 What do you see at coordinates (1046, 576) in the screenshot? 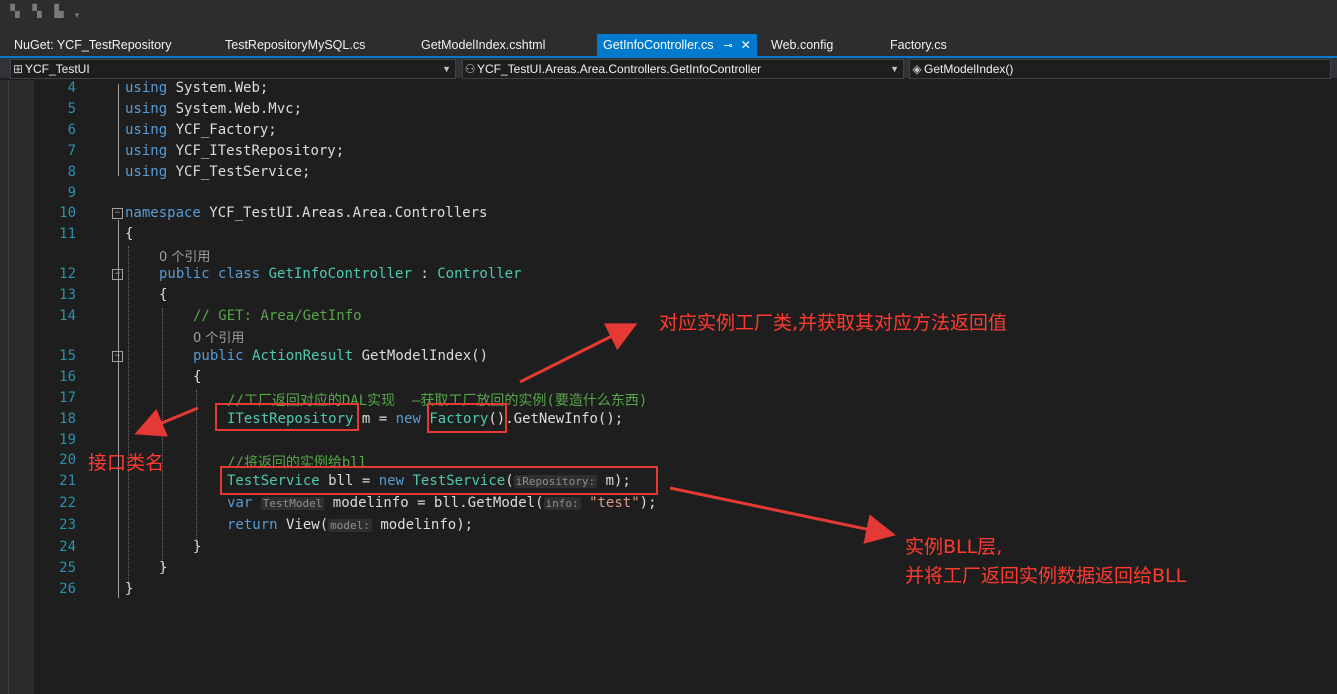
I see `annotation-bll-line2: 并将工厂返回实例数据返回给BLL` at bounding box center [1046, 576].